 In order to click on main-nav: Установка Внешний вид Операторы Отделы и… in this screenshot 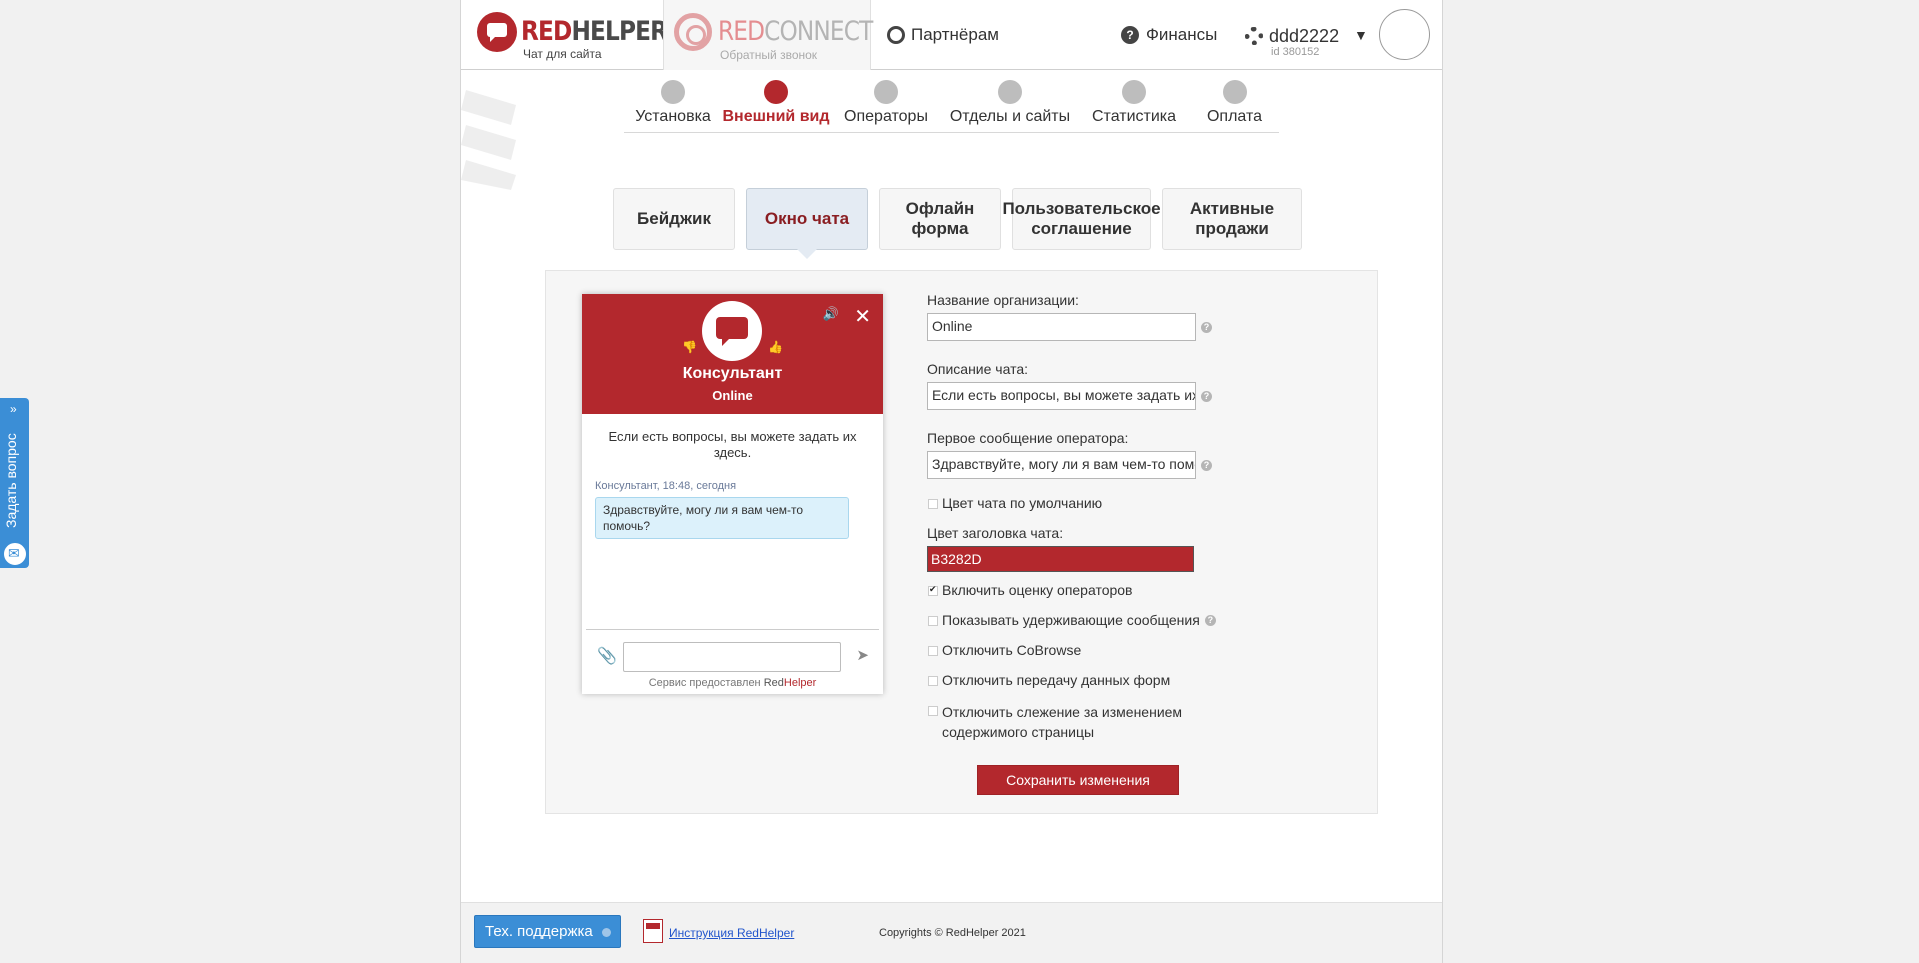, I will do `click(951, 105)`.